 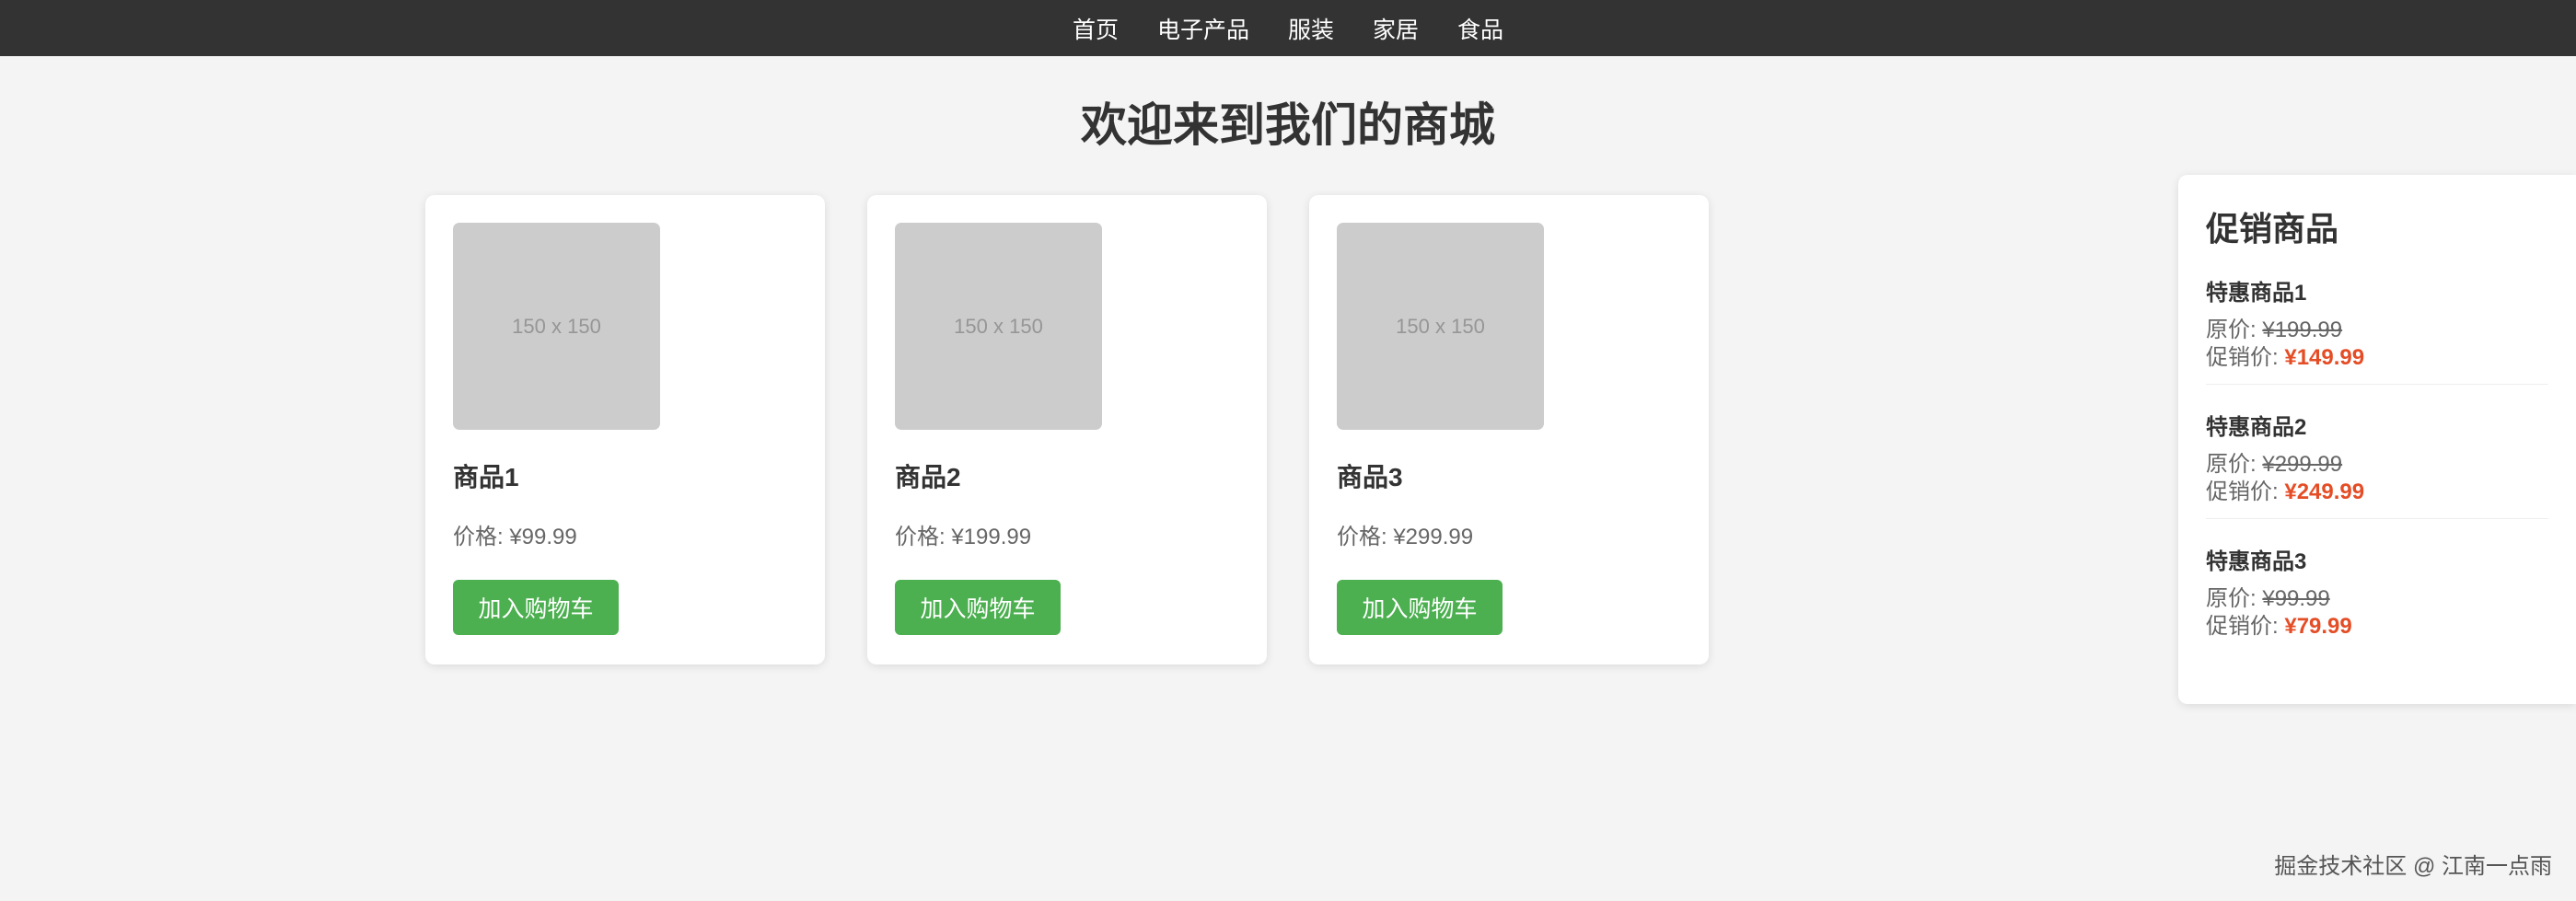 I want to click on sale-price-value: ¥79.99, so click(x=2318, y=626).